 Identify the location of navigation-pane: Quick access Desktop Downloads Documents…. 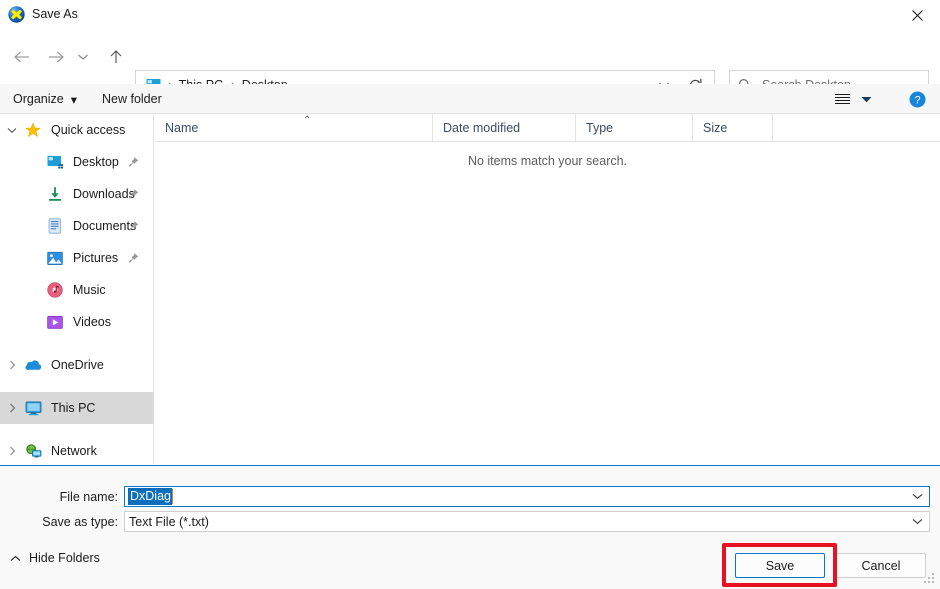
(77, 289).